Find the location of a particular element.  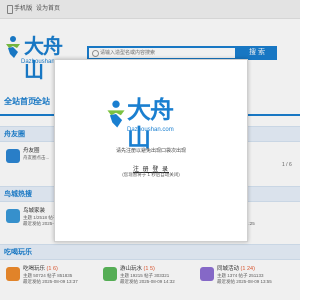

logo-domain-text: Dazhoushan.com is located at coordinates (150, 130).